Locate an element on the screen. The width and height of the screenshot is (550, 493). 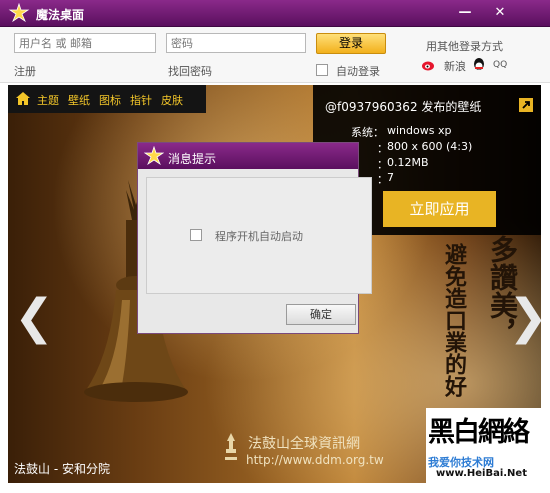
minimize-button: — is located at coordinates (465, 13).